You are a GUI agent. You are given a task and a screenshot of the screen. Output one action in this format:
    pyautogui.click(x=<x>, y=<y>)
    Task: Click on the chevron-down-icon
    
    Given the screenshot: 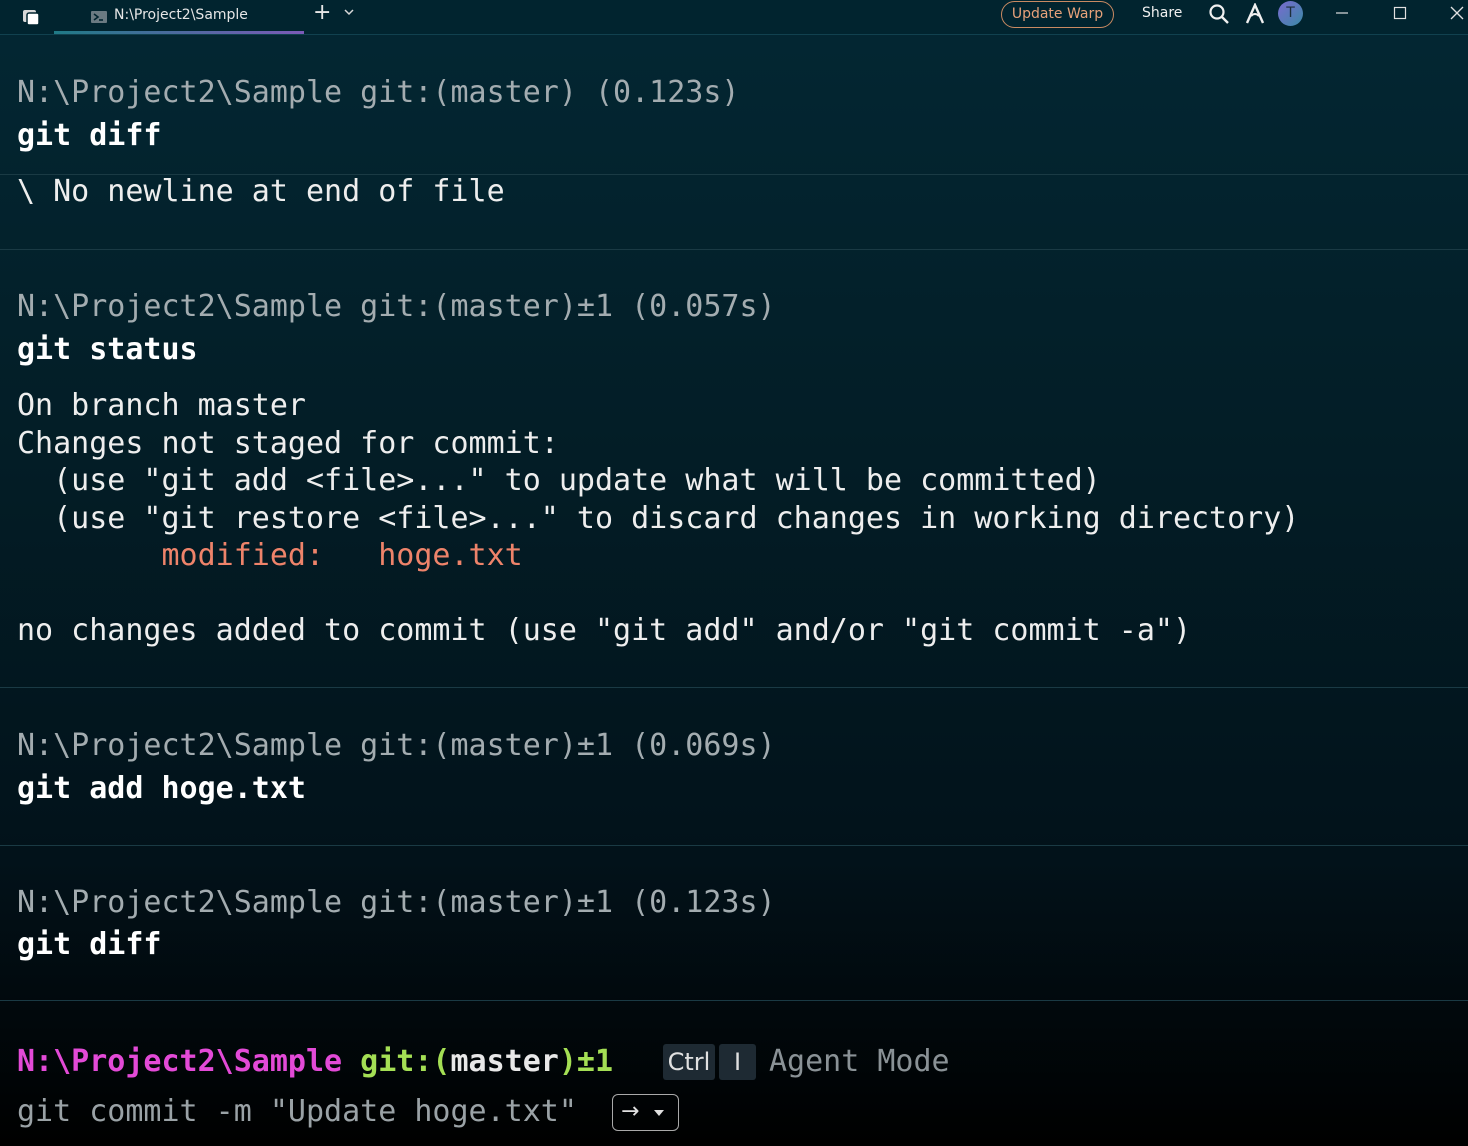 What is the action you would take?
    pyautogui.click(x=349, y=12)
    